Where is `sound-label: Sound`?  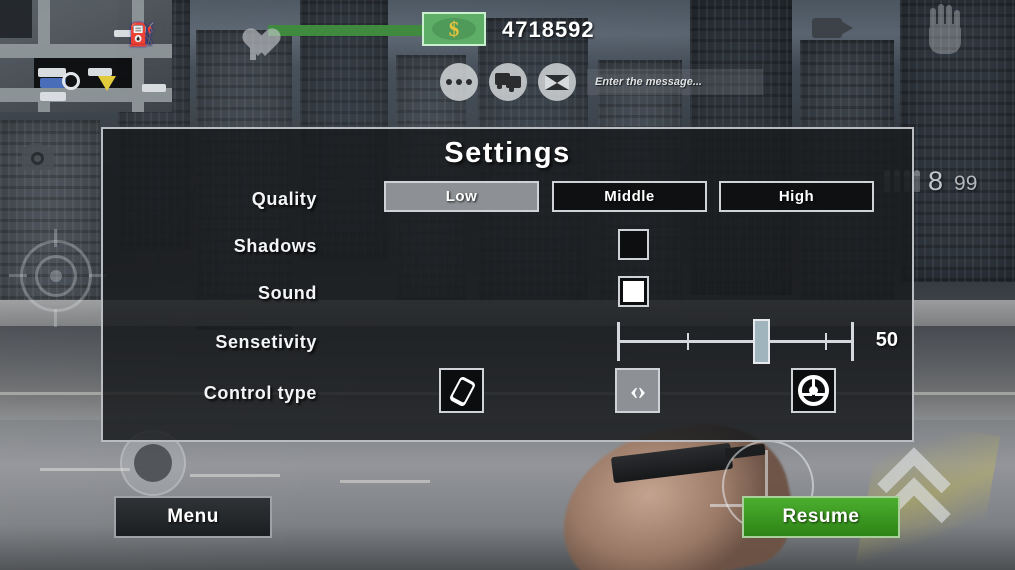
sound-label: Sound is located at coordinates (287, 293).